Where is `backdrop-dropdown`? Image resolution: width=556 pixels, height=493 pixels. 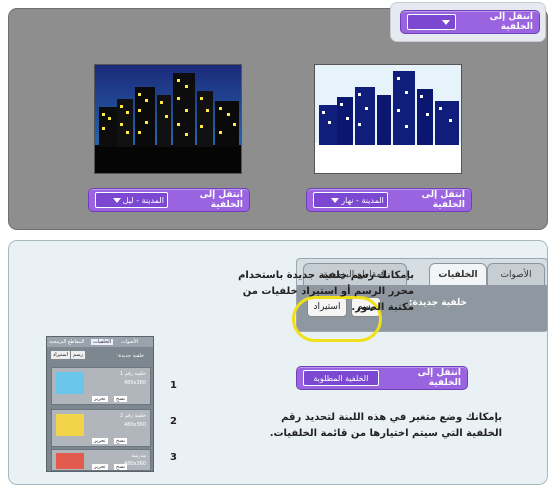 backdrop-dropdown is located at coordinates (431, 22).